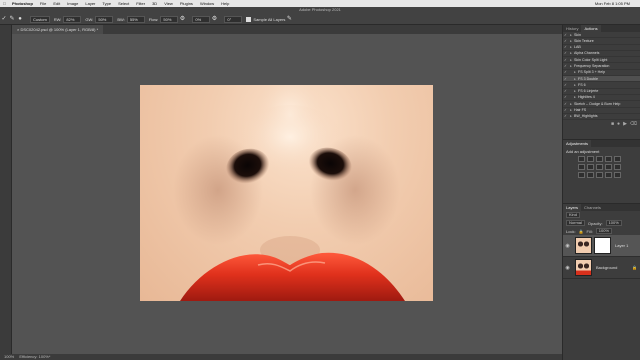 The width and height of the screenshot is (640, 360). I want to click on angle-value: 0°, so click(233, 19).